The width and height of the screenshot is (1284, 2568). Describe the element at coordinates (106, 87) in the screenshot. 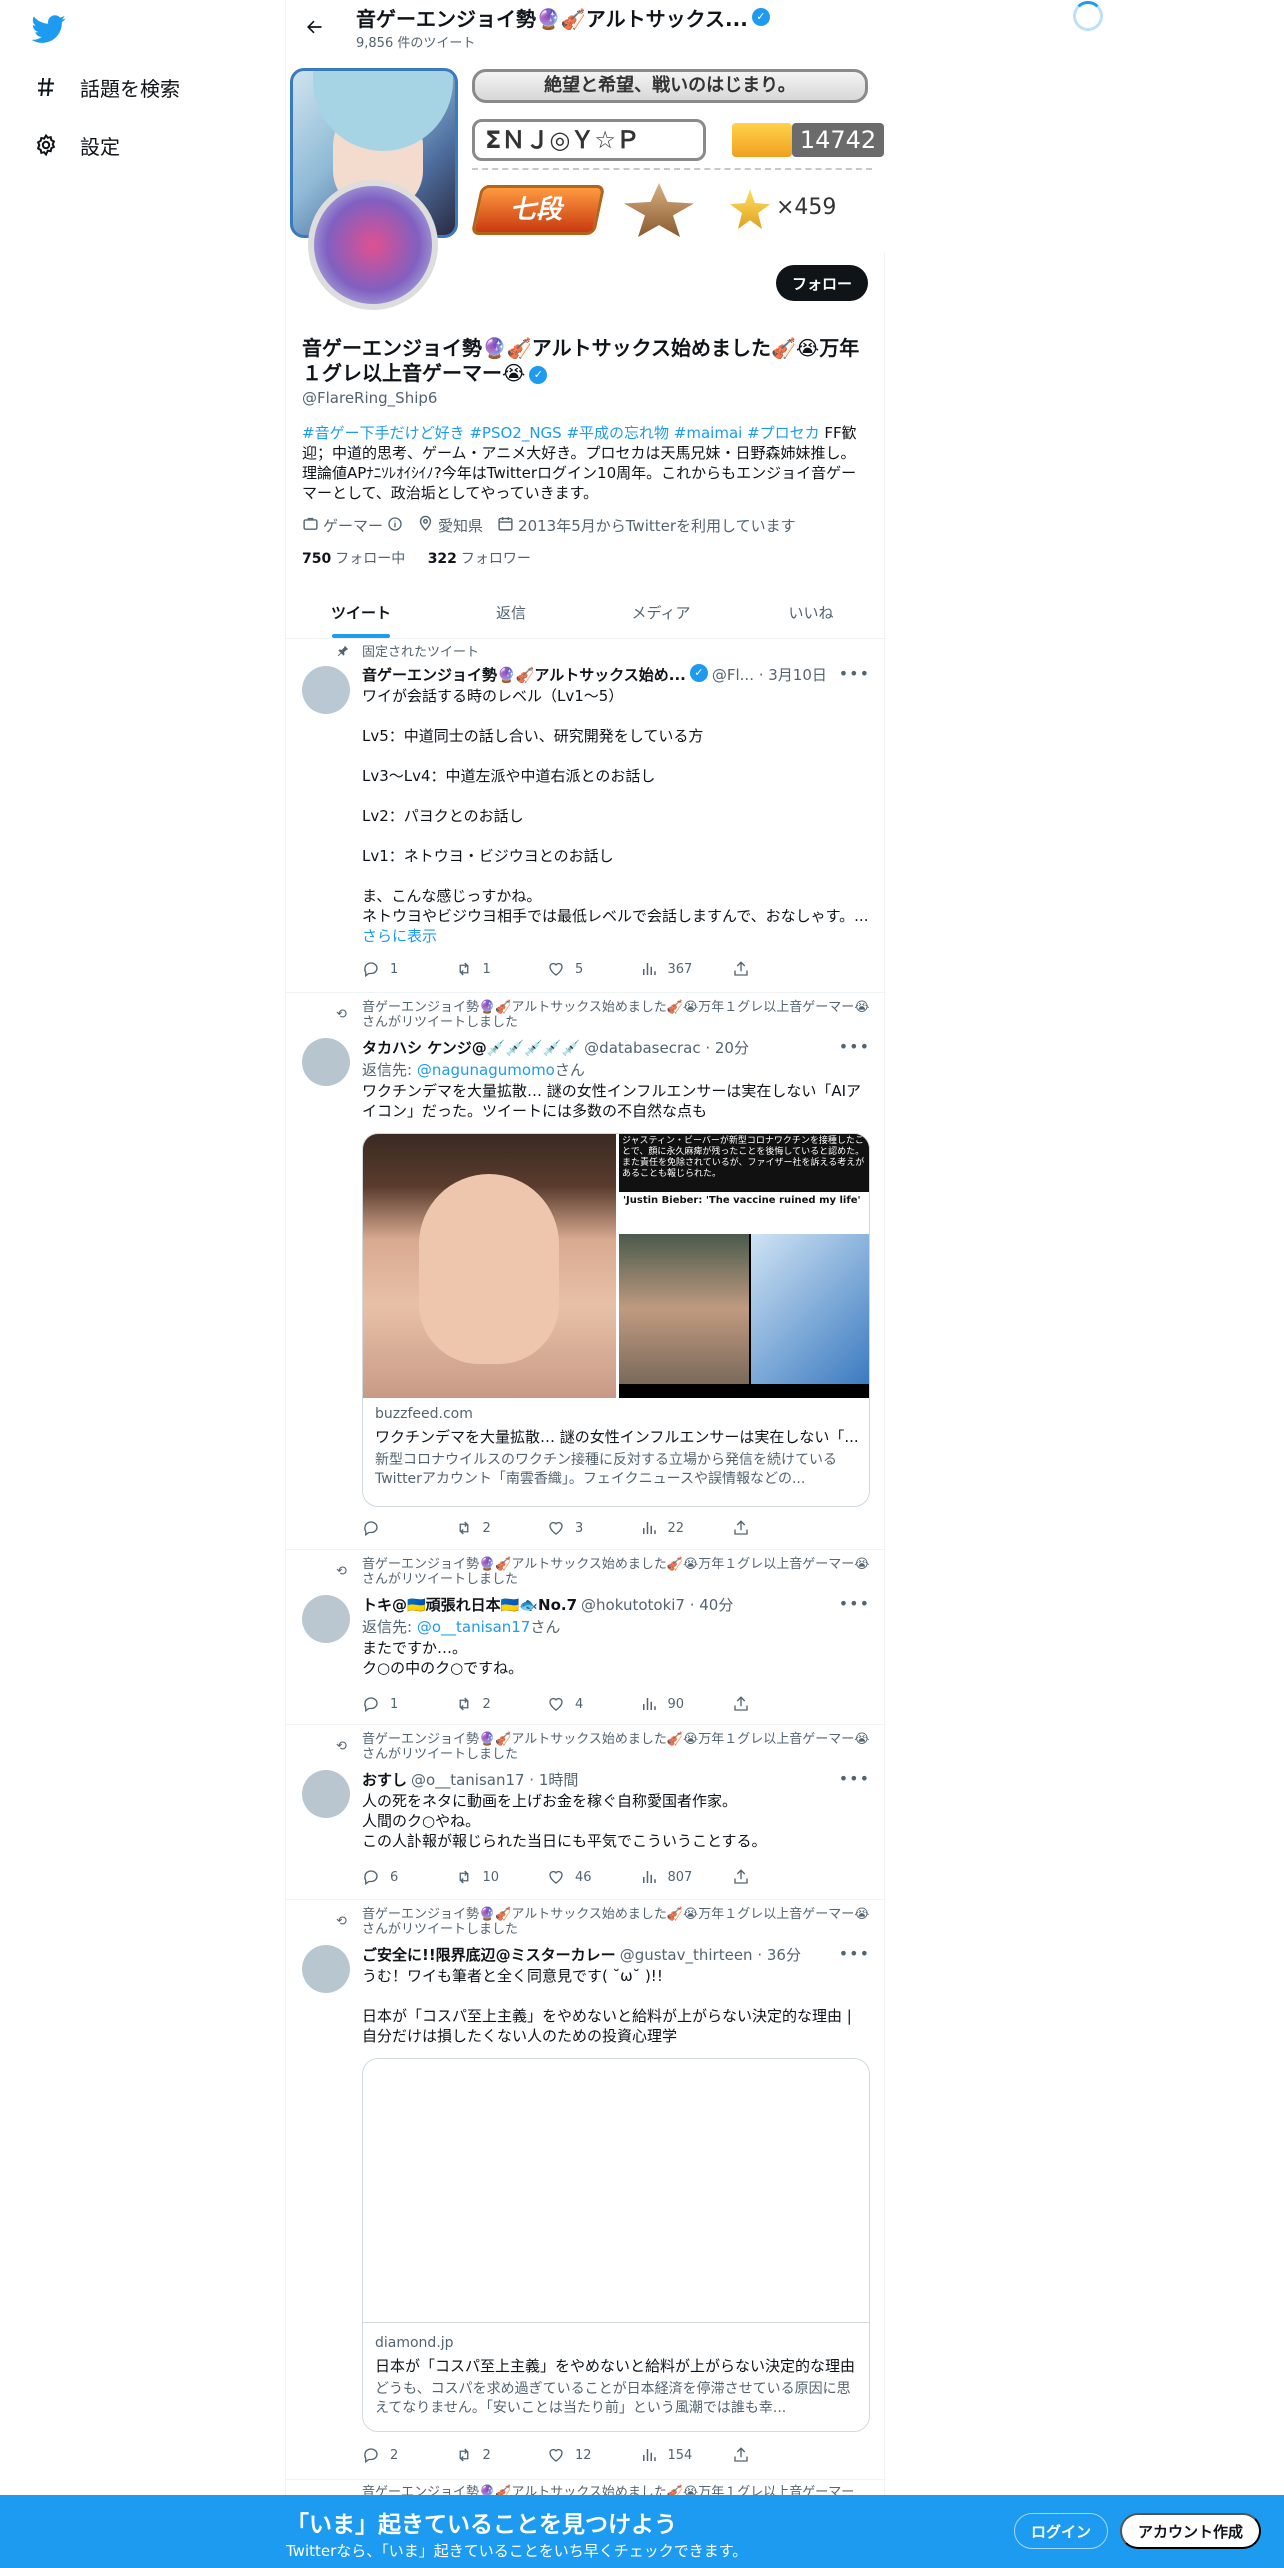

I see `nav-explore: 話題を検索` at that location.